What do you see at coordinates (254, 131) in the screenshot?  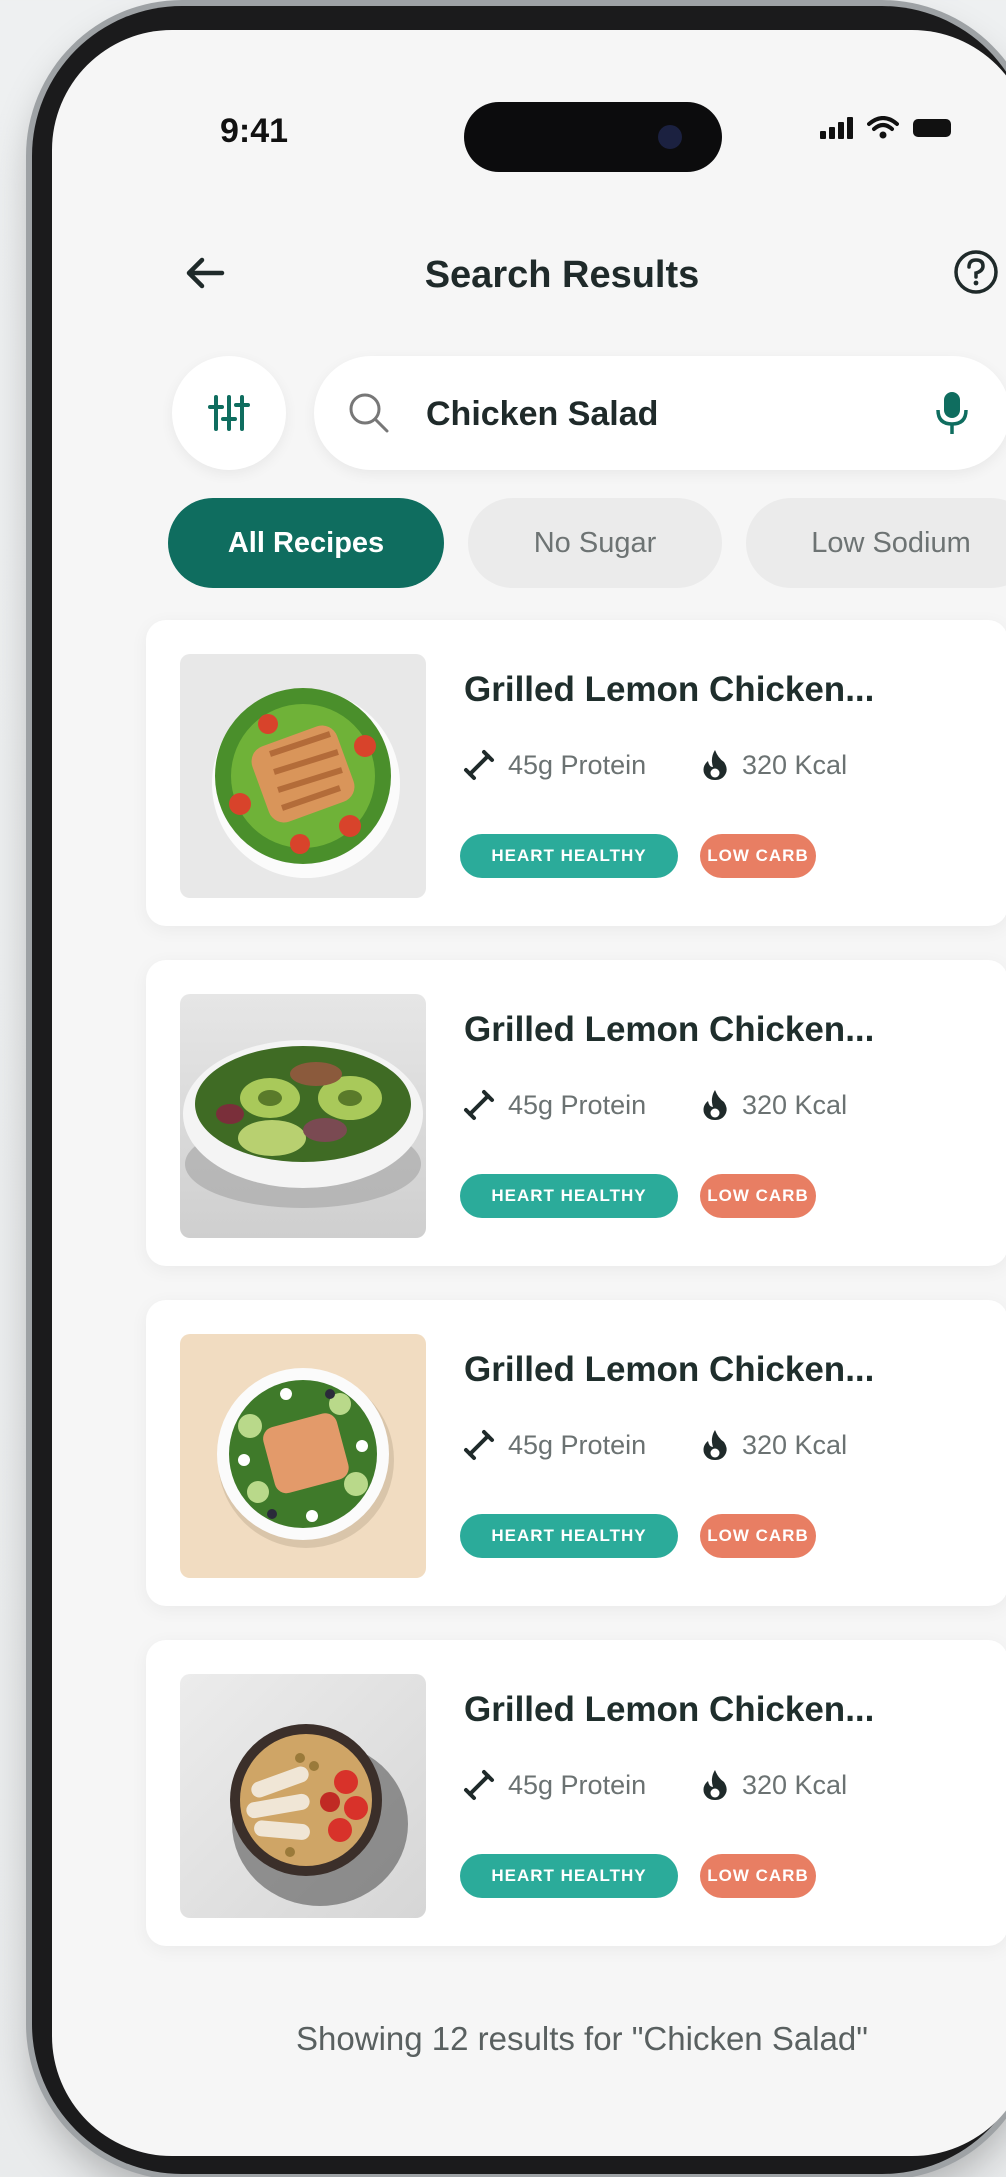 I see `status-time: 9:41` at bounding box center [254, 131].